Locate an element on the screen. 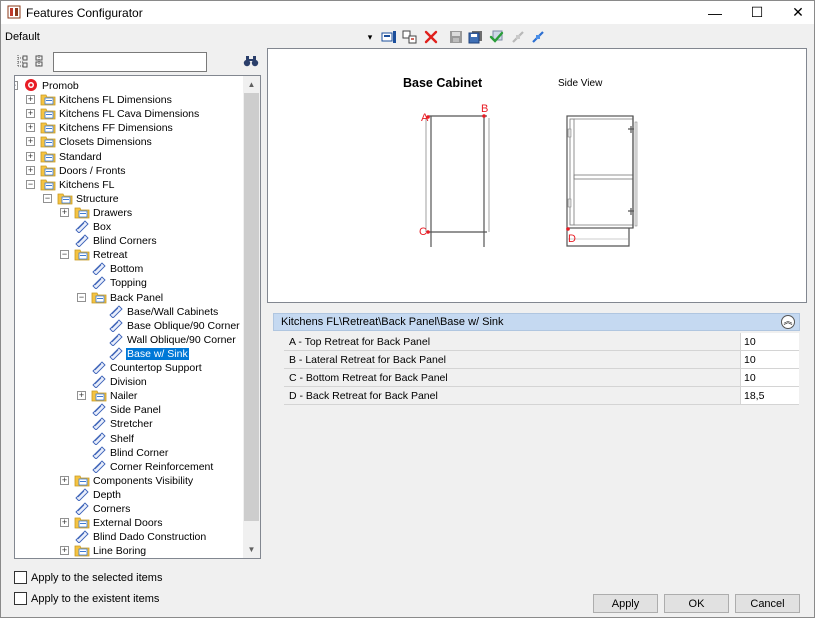 This screenshot has width=815, height=618. tree-item: Blind Corners is located at coordinates (116, 240).